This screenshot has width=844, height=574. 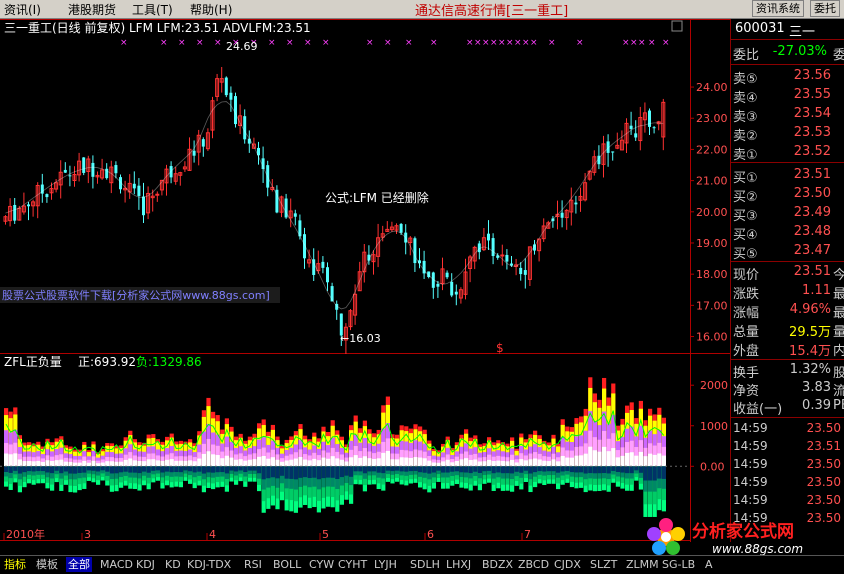 I want to click on stock-code: 600031, so click(x=760, y=28).